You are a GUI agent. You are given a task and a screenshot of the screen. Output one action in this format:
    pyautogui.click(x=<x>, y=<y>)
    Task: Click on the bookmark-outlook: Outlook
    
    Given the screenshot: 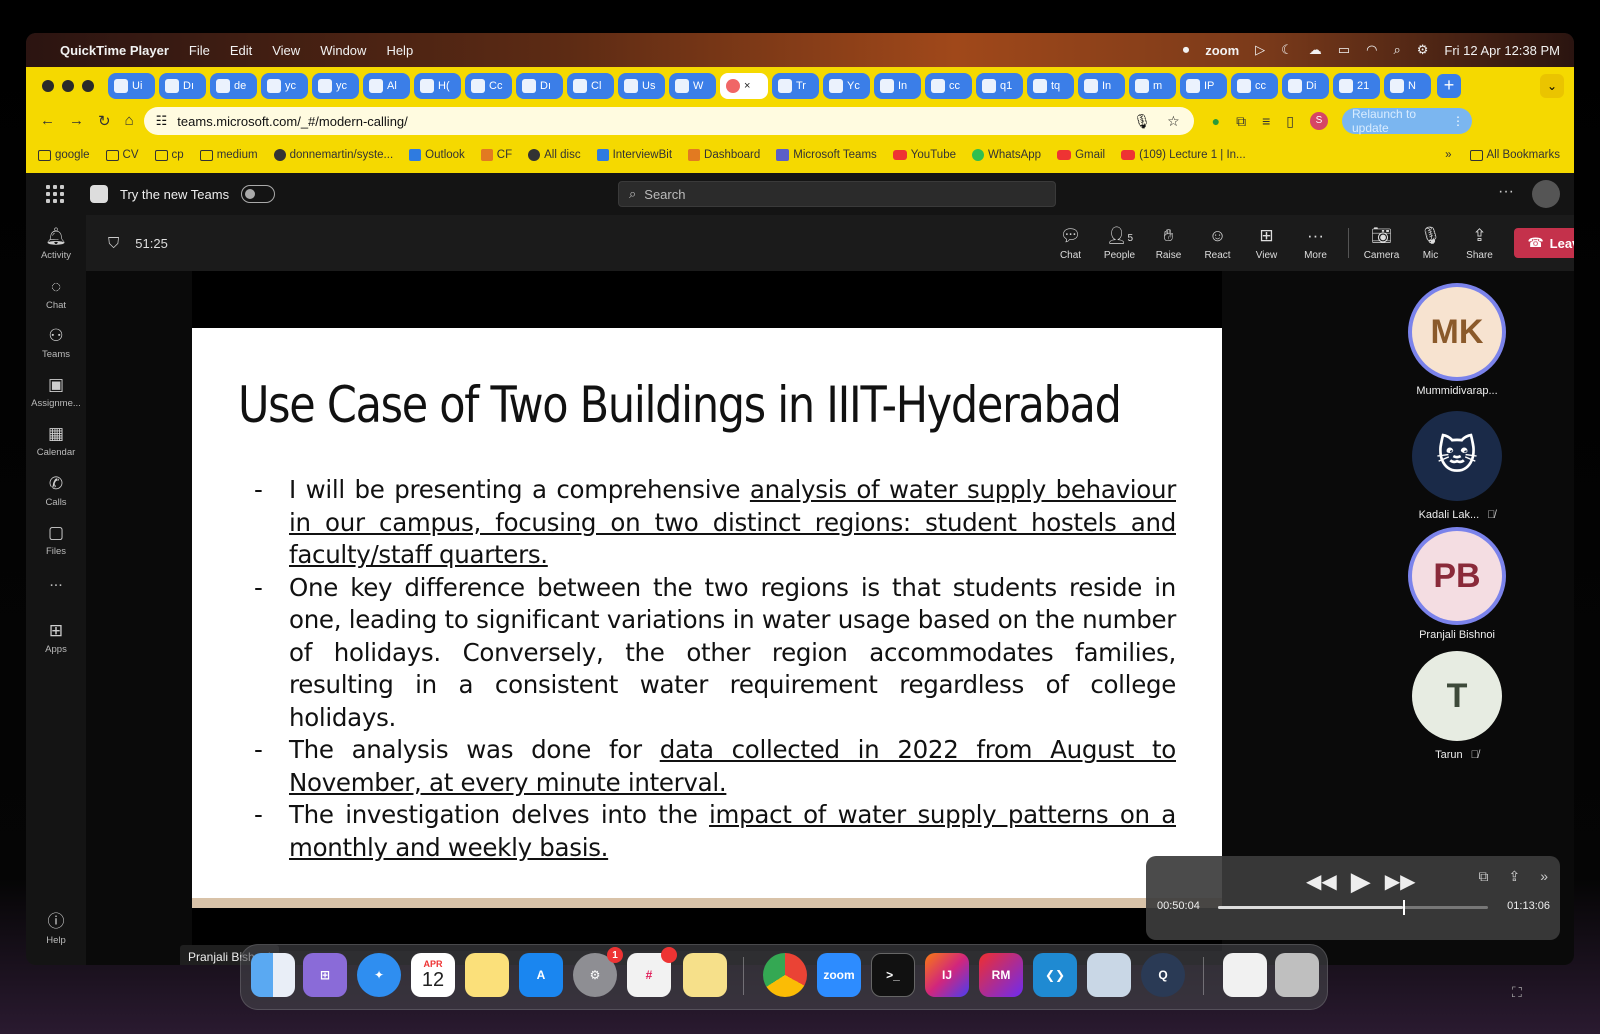 What is the action you would take?
    pyautogui.click(x=437, y=155)
    